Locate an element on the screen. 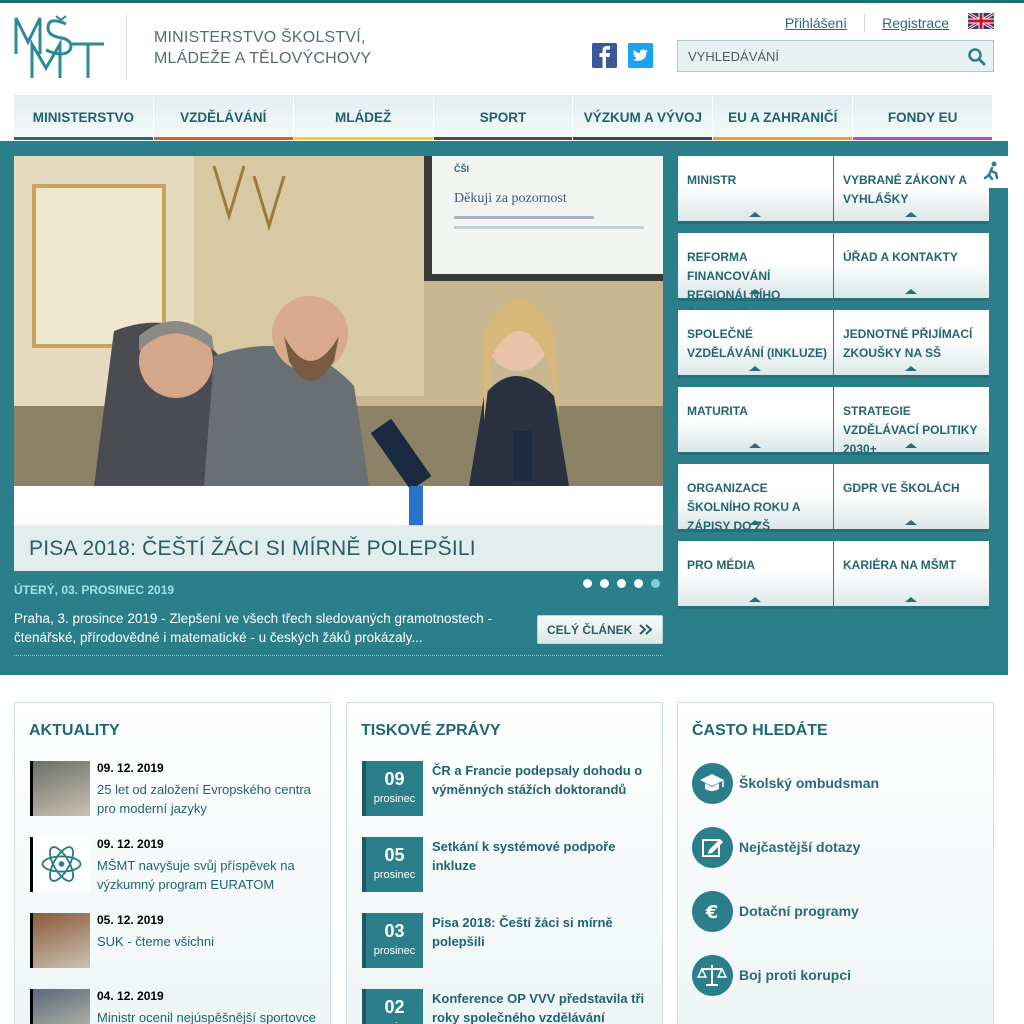  frequent-link: € Dotační programy is located at coordinates (832, 912).